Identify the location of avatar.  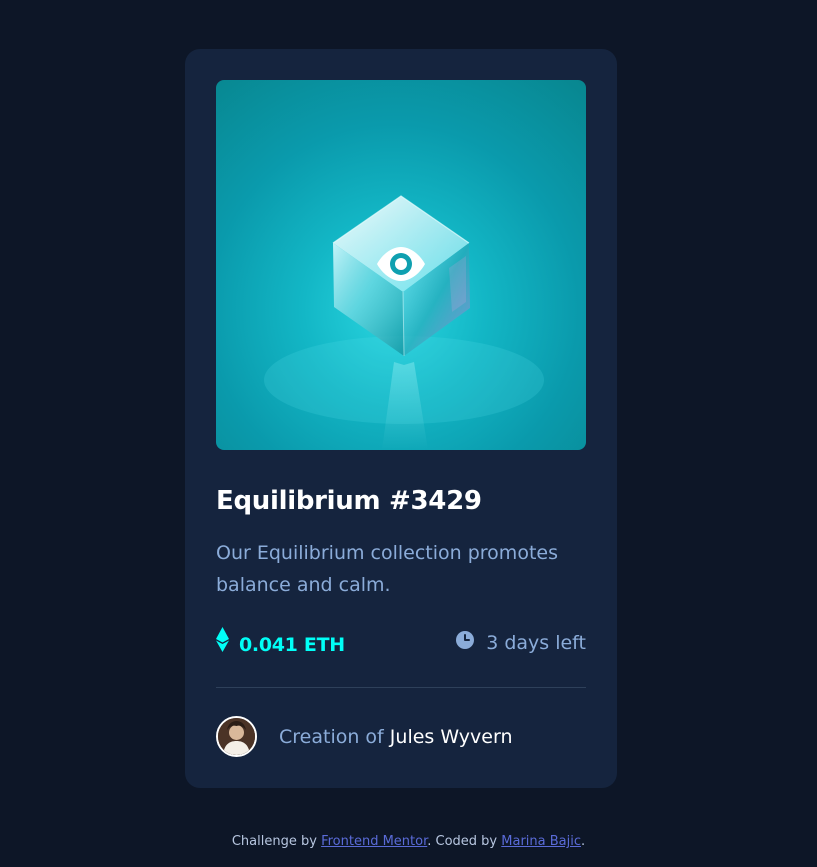
(236, 736).